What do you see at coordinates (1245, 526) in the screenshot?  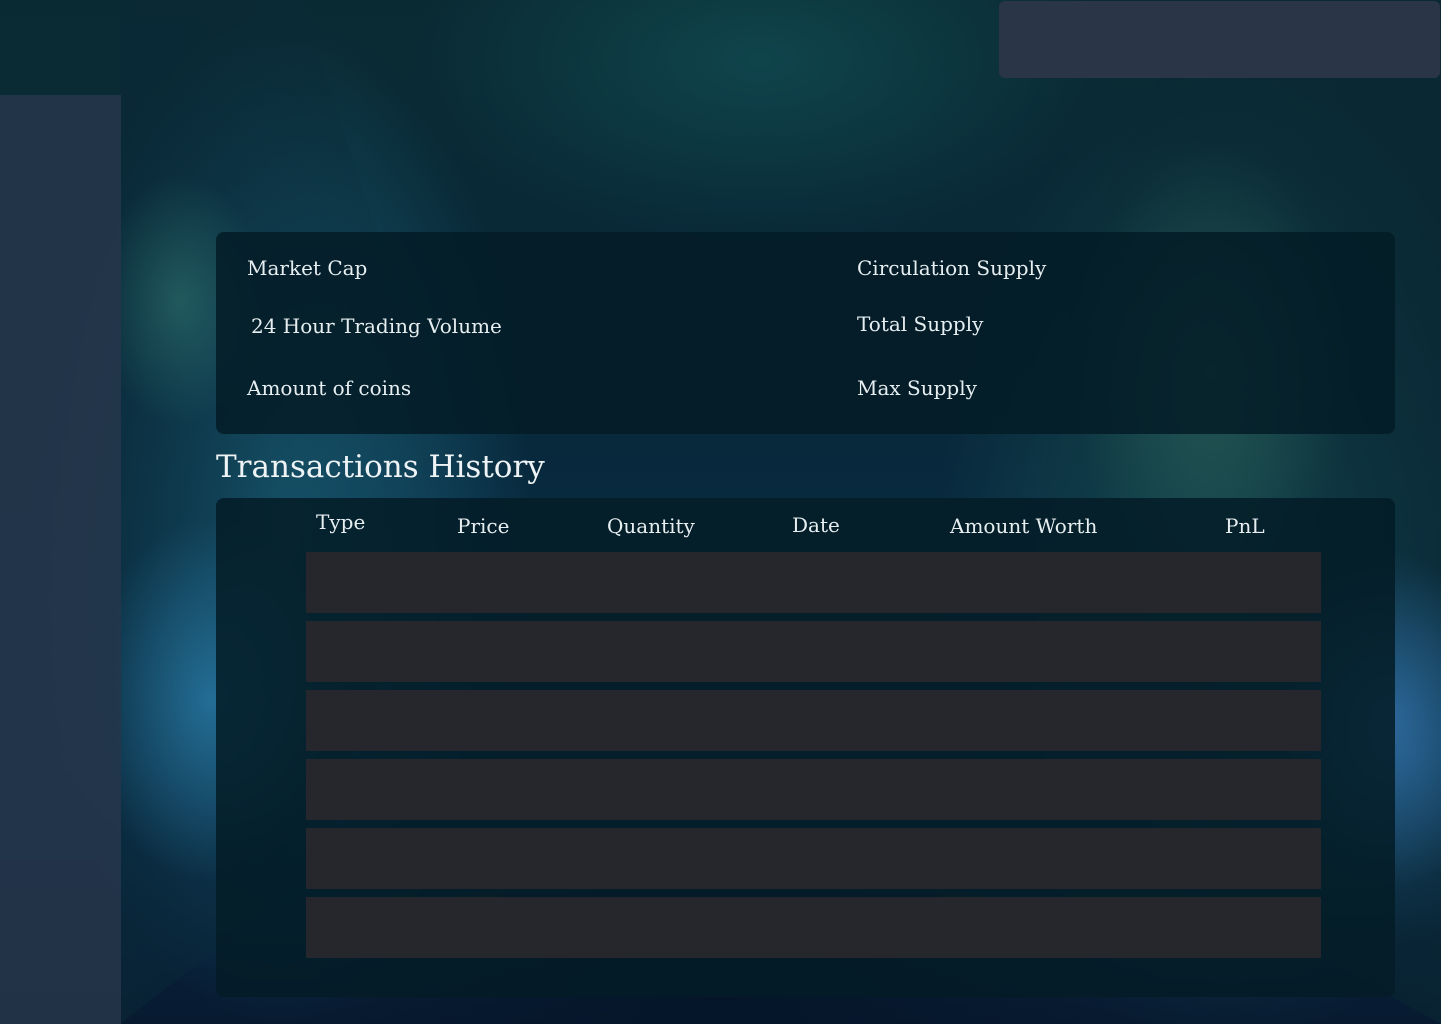 I see `column-header-pnl: PnL` at bounding box center [1245, 526].